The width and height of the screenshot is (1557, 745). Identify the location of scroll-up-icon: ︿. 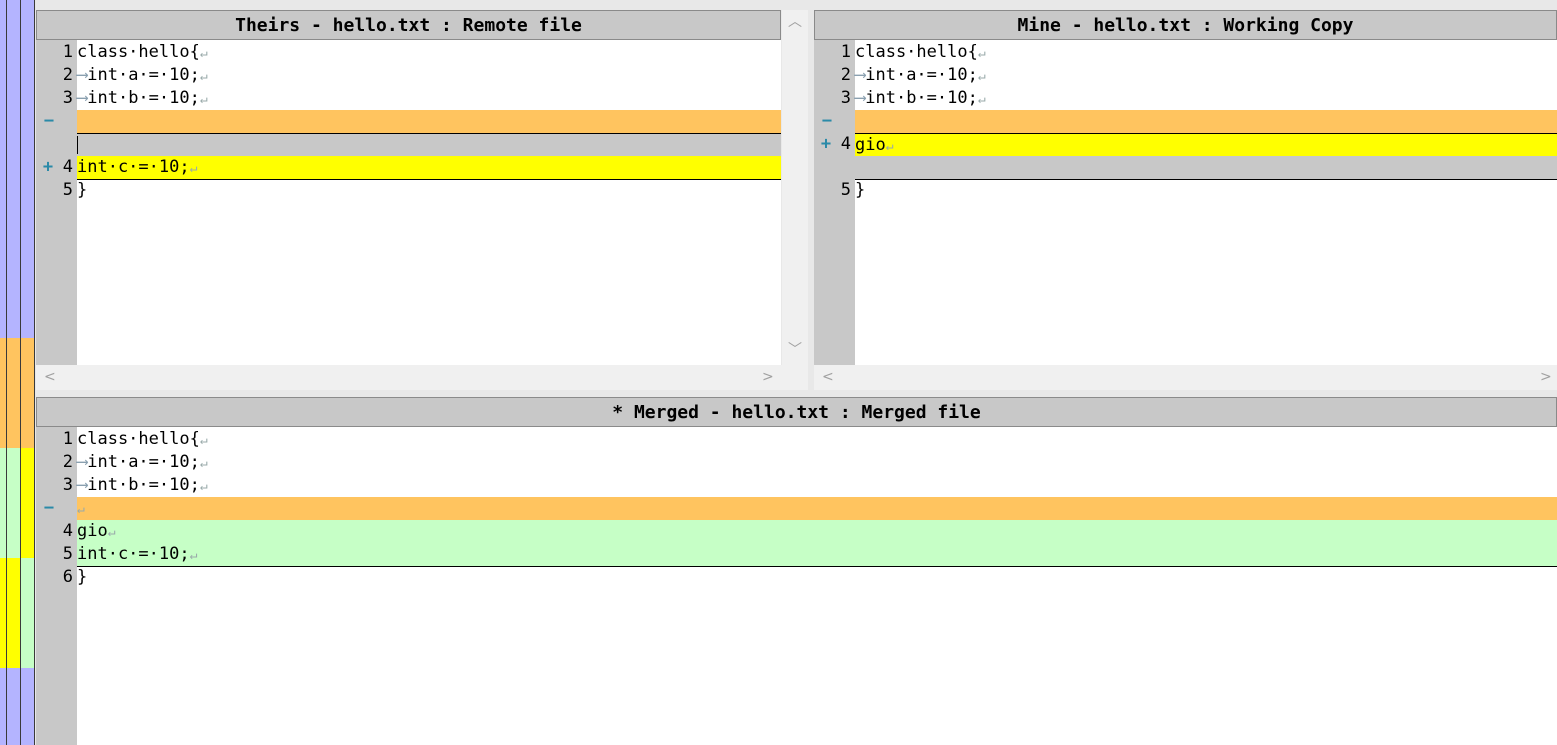
(795, 22).